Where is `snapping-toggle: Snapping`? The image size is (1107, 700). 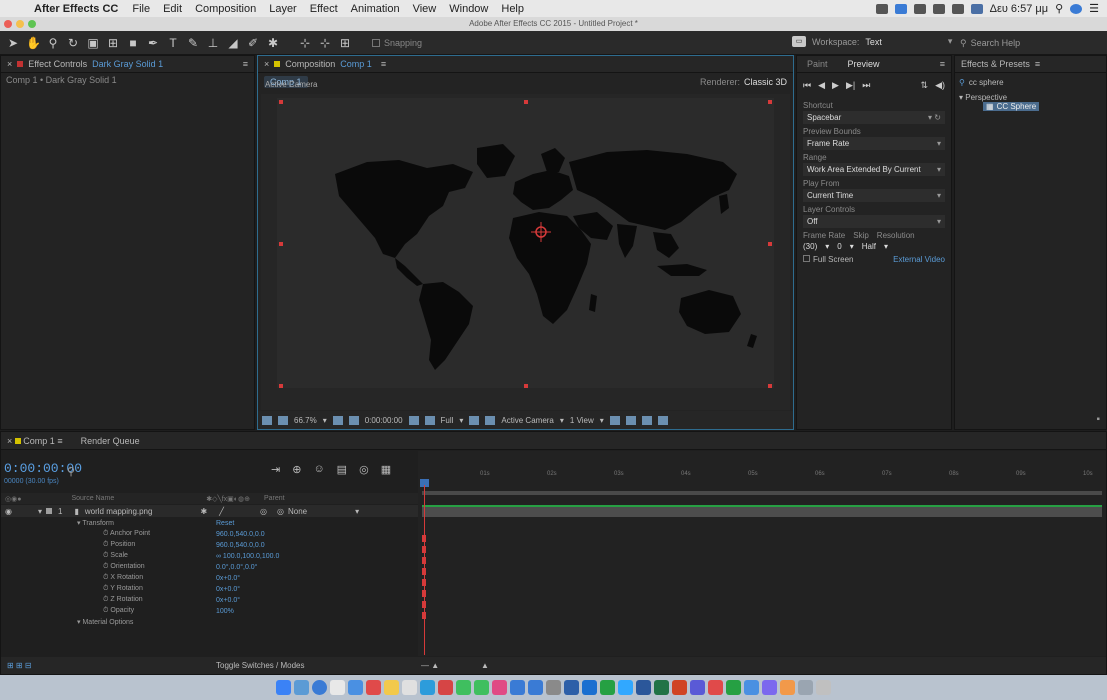 snapping-toggle: Snapping is located at coordinates (397, 43).